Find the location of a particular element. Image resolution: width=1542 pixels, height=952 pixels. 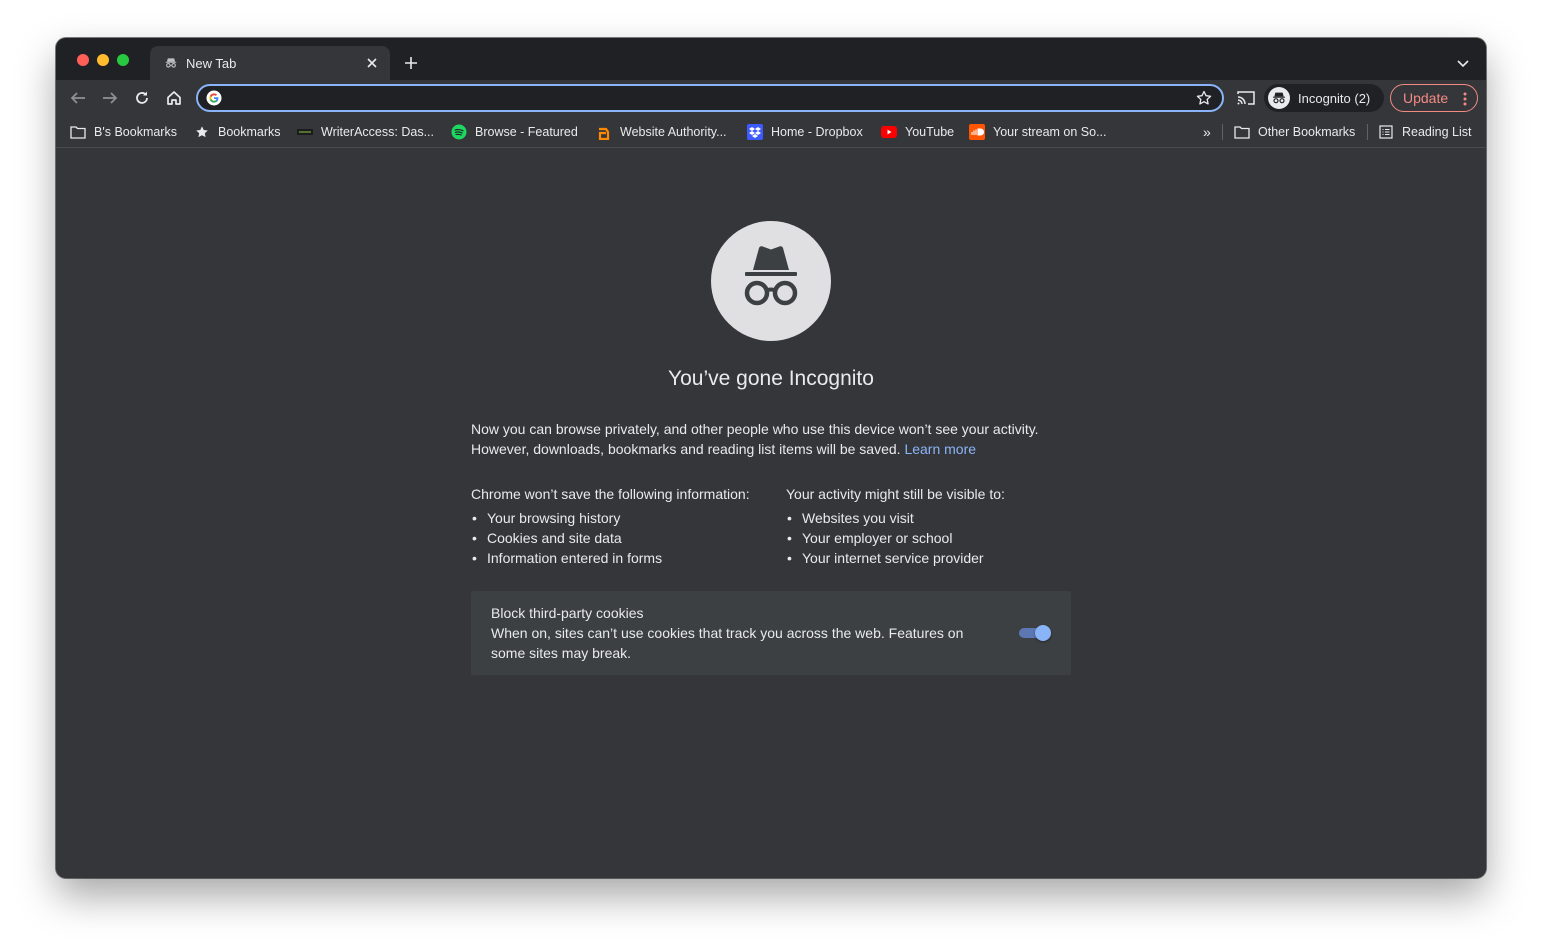

incognito-profile-button: Incognito (2) is located at coordinates (1324, 98).